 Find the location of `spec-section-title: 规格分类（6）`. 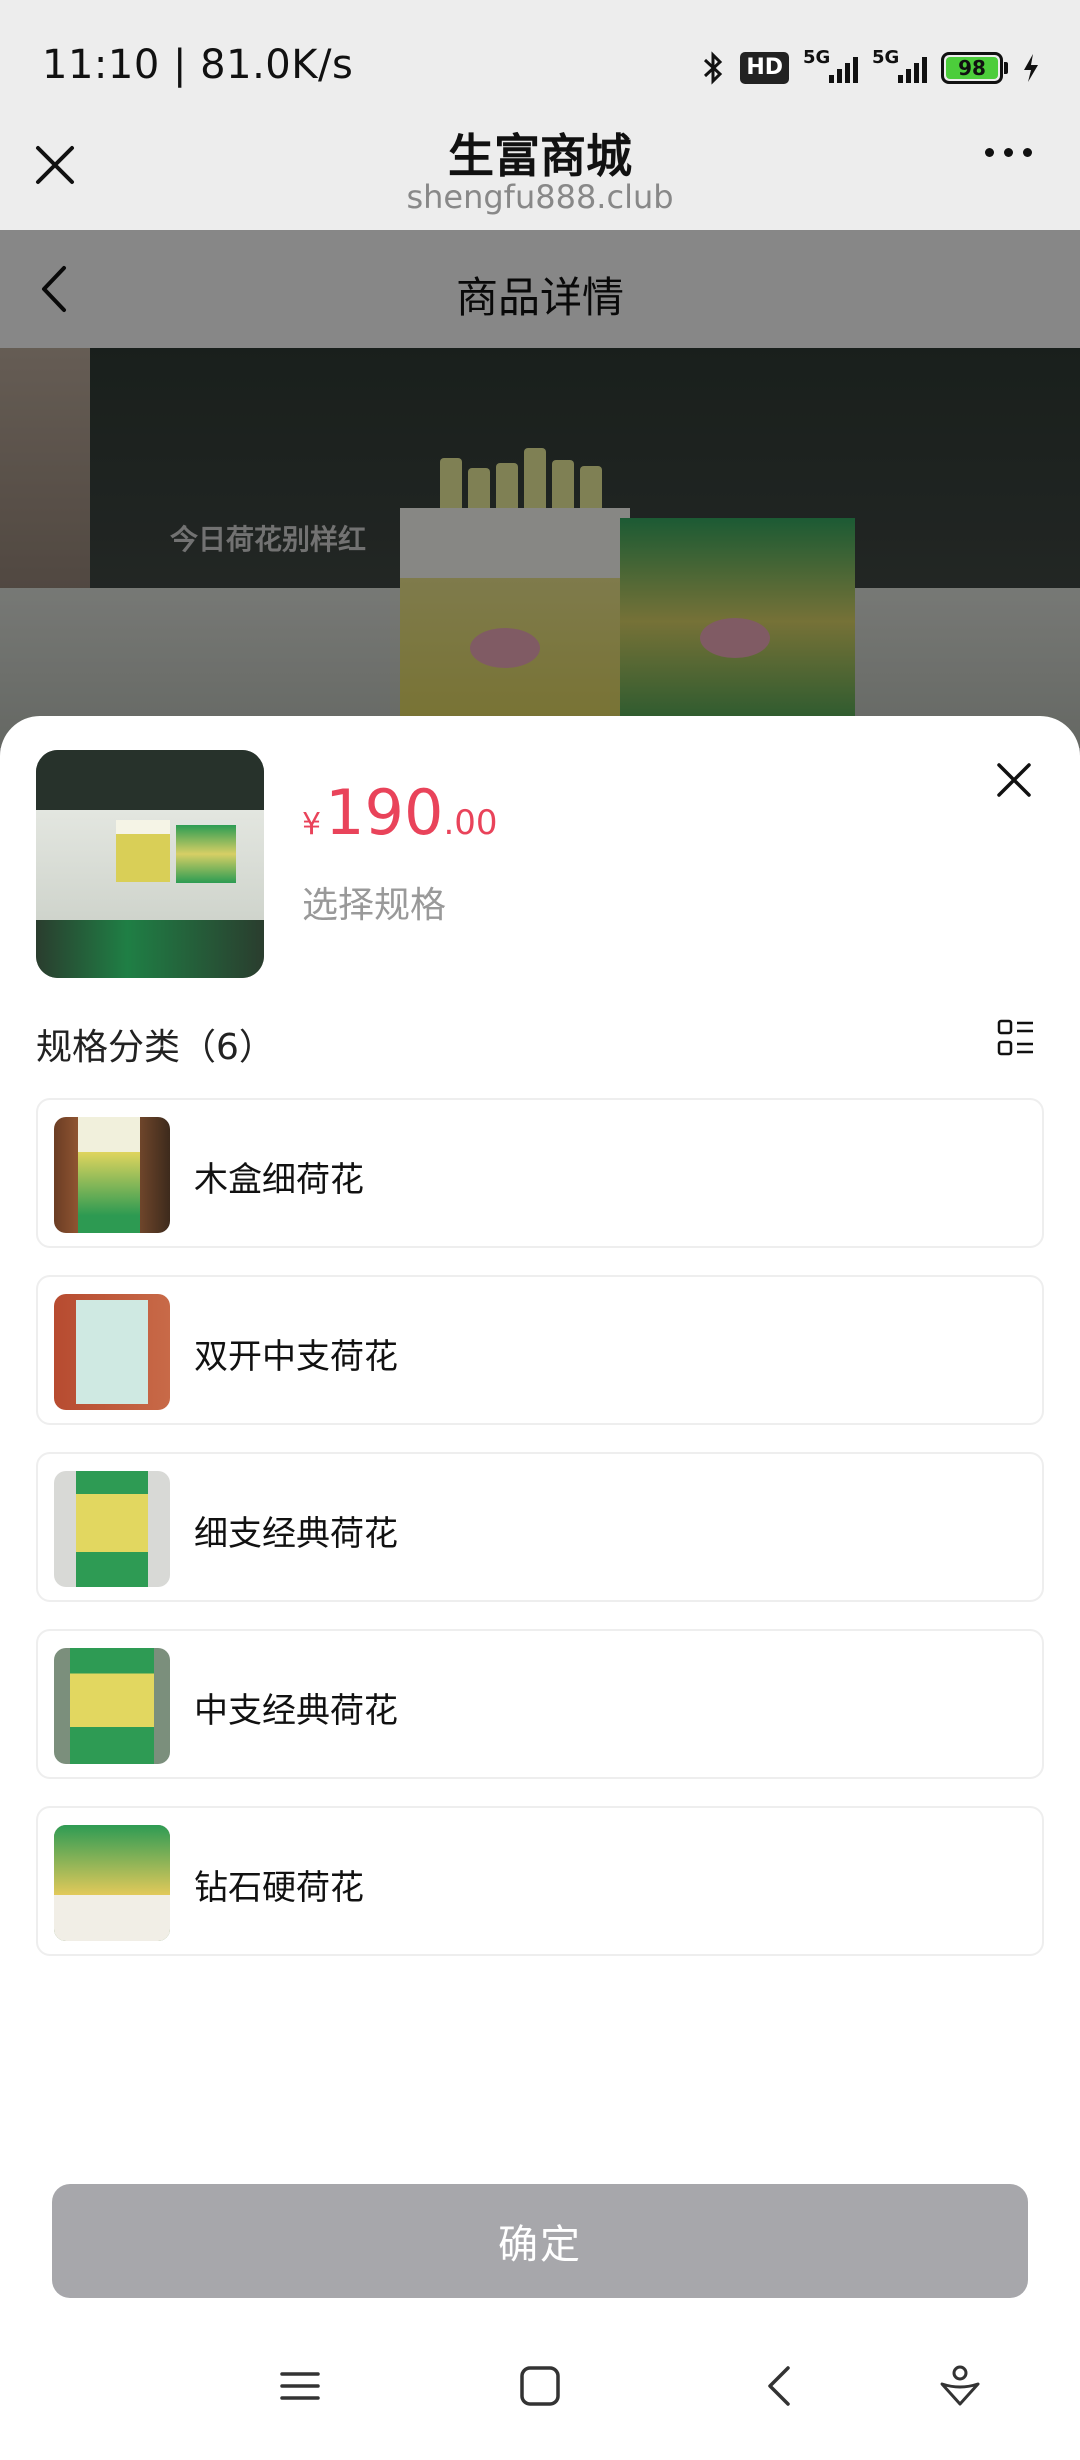

spec-section-title: 规格分类（6） is located at coordinates (155, 1047).